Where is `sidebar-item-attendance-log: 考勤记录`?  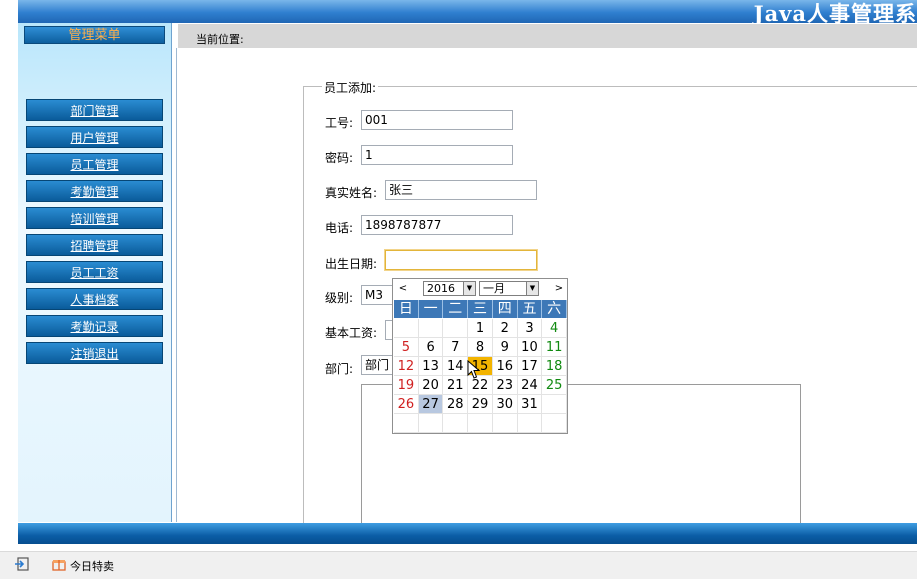 sidebar-item-attendance-log: 考勤记录 is located at coordinates (94, 326).